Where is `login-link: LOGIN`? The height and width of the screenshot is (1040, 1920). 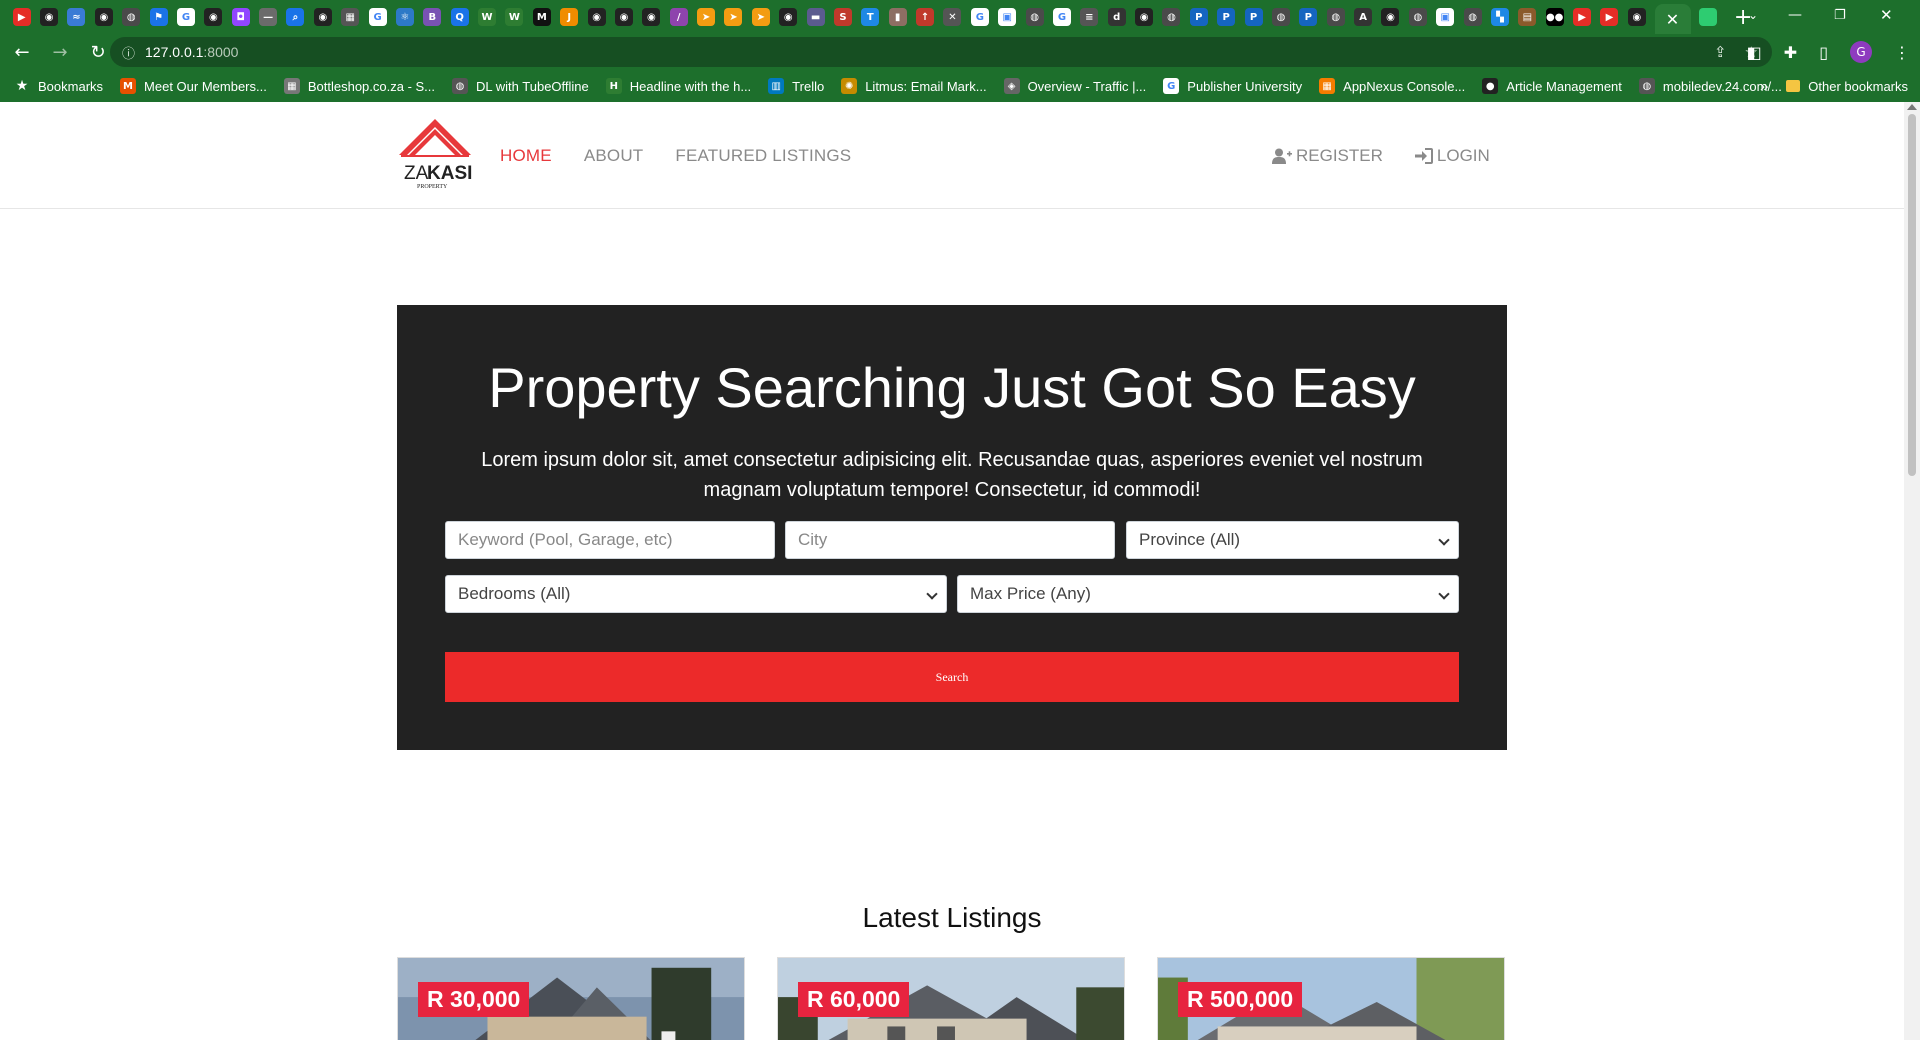
login-link: LOGIN is located at coordinates (1452, 156).